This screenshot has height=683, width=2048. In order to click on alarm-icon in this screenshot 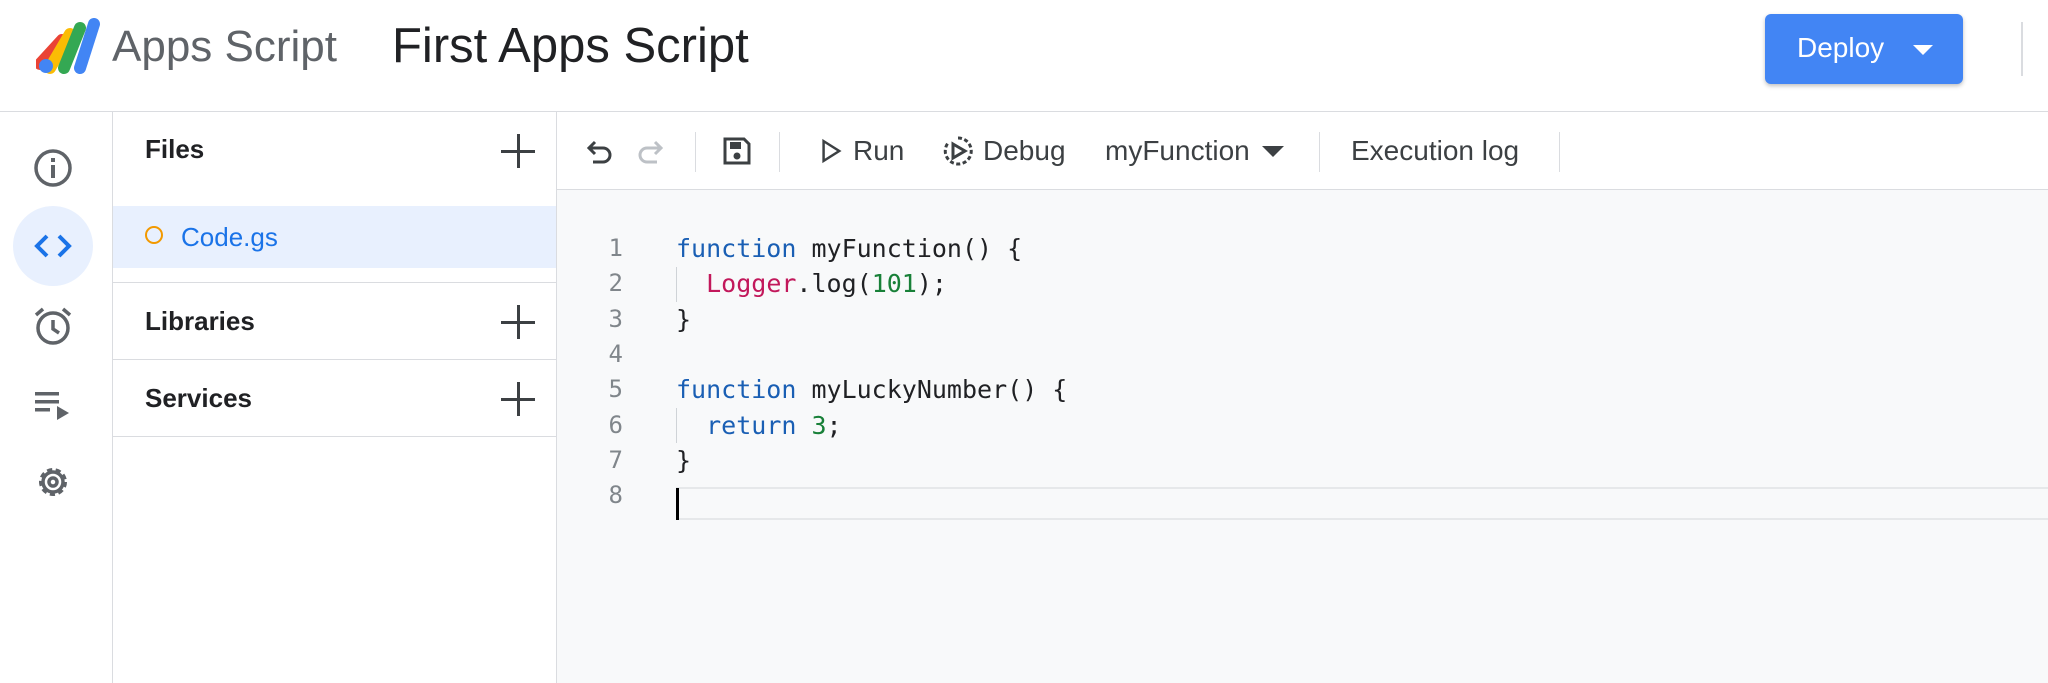, I will do `click(53, 326)`.